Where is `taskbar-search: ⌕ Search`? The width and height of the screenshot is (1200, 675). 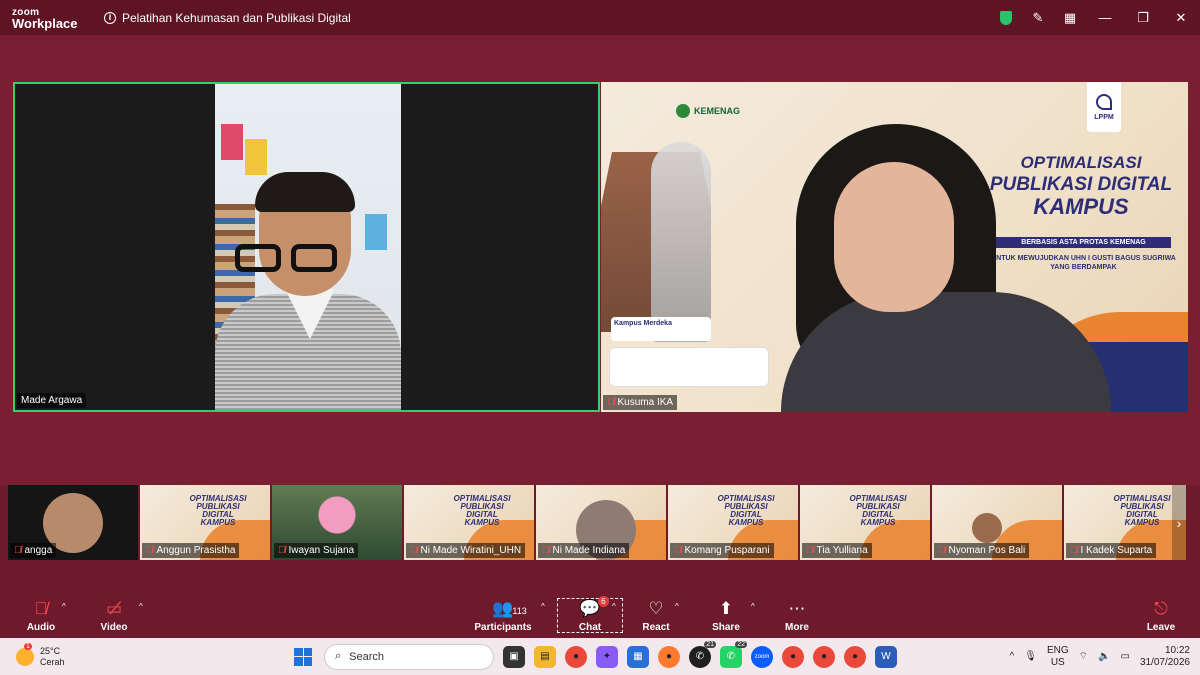 taskbar-search: ⌕ Search is located at coordinates (409, 656).